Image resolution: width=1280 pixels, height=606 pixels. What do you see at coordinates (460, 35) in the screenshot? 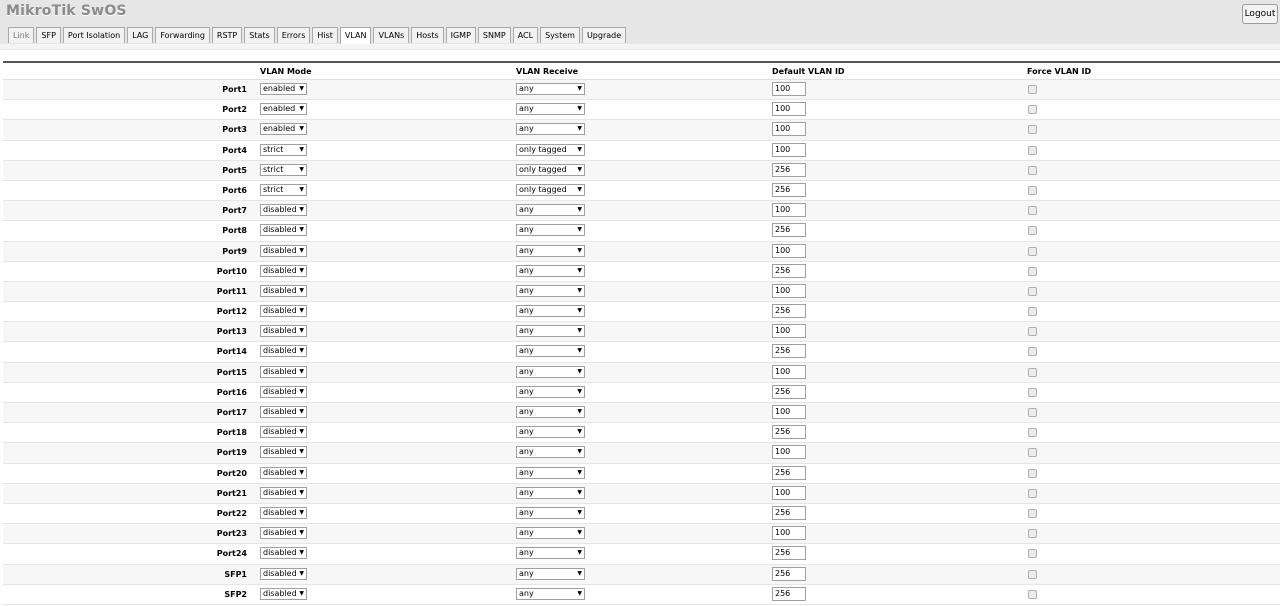
I see `tab-igmp: IGMP` at bounding box center [460, 35].